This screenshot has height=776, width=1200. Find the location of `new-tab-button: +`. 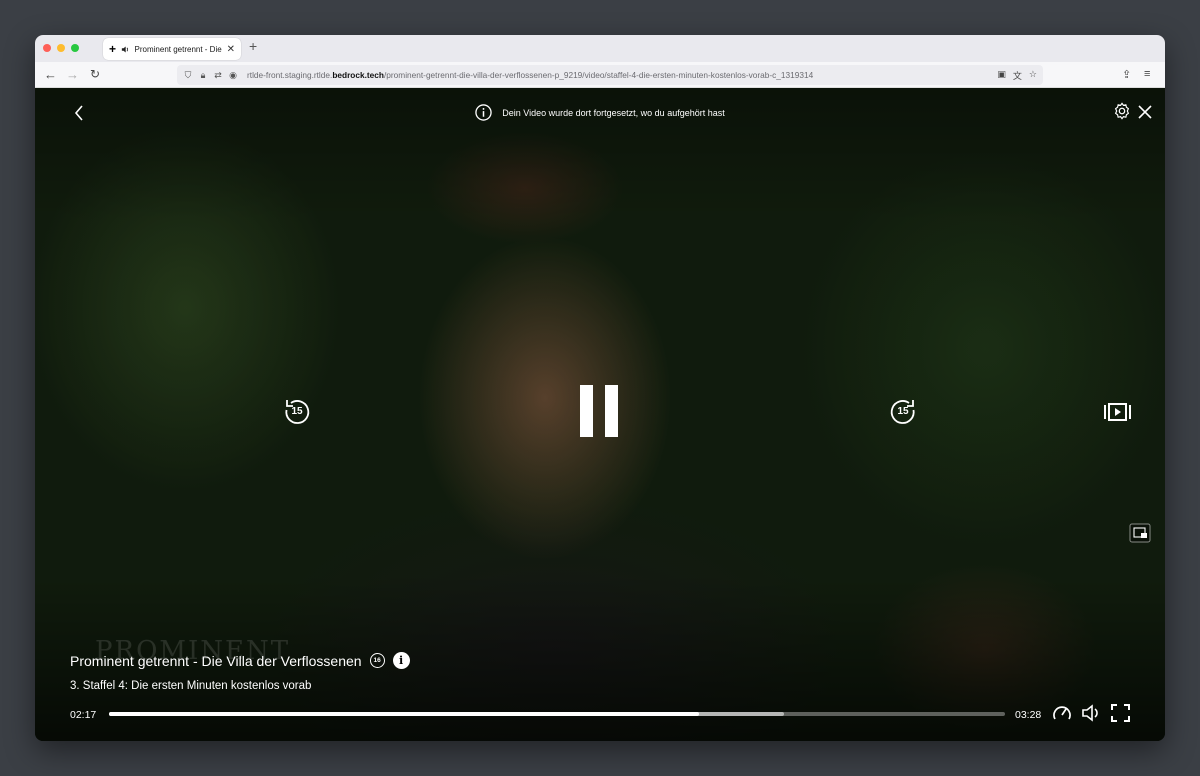

new-tab-button: + is located at coordinates (253, 46).